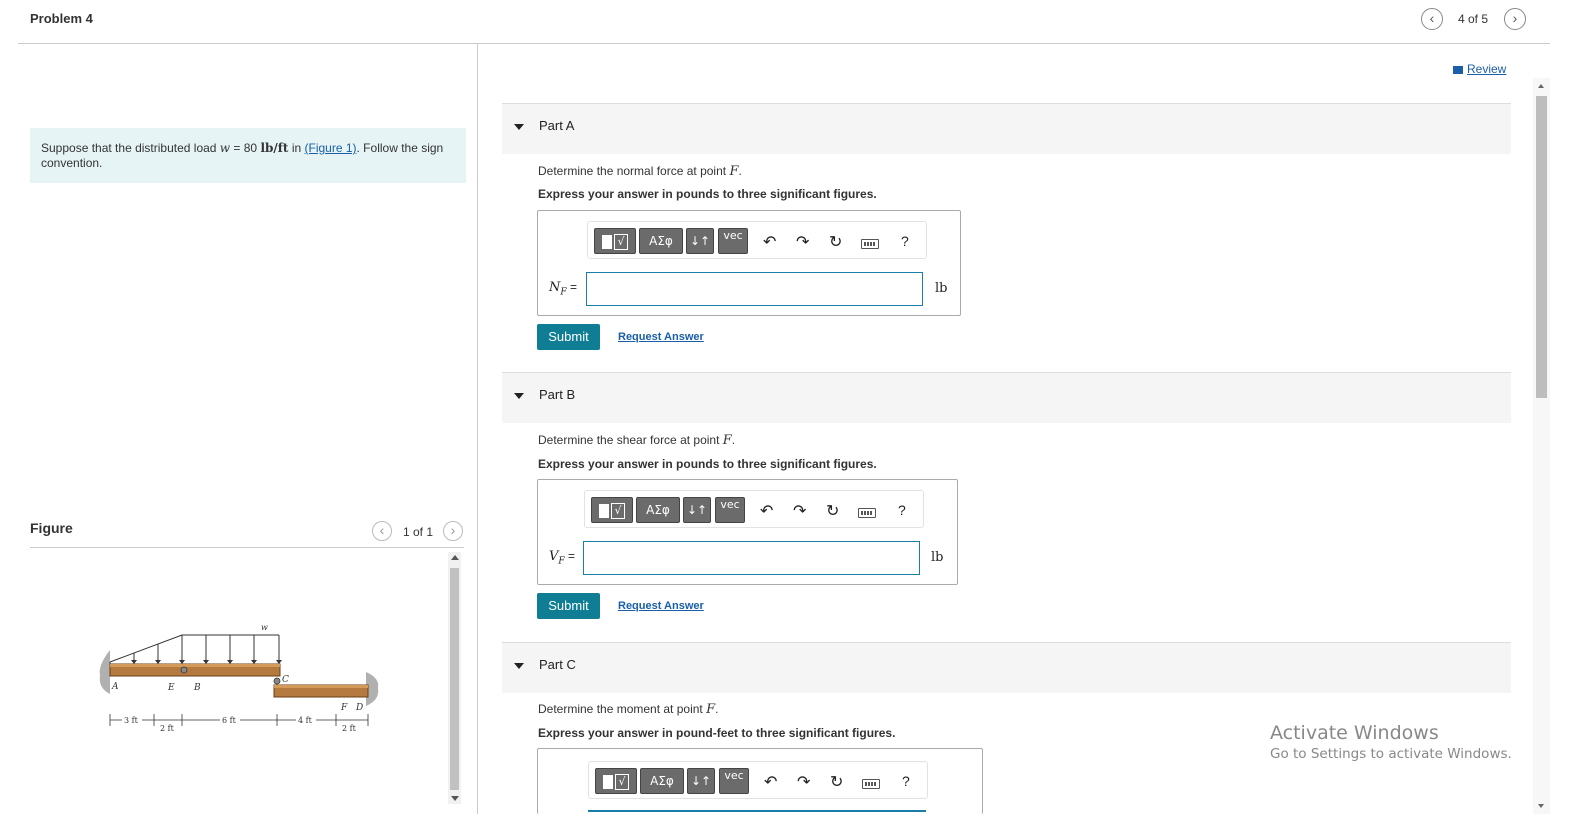 Image resolution: width=1577 pixels, height=819 pixels. I want to click on part-a-question: Determine the normal force at point F., so click(640, 171).